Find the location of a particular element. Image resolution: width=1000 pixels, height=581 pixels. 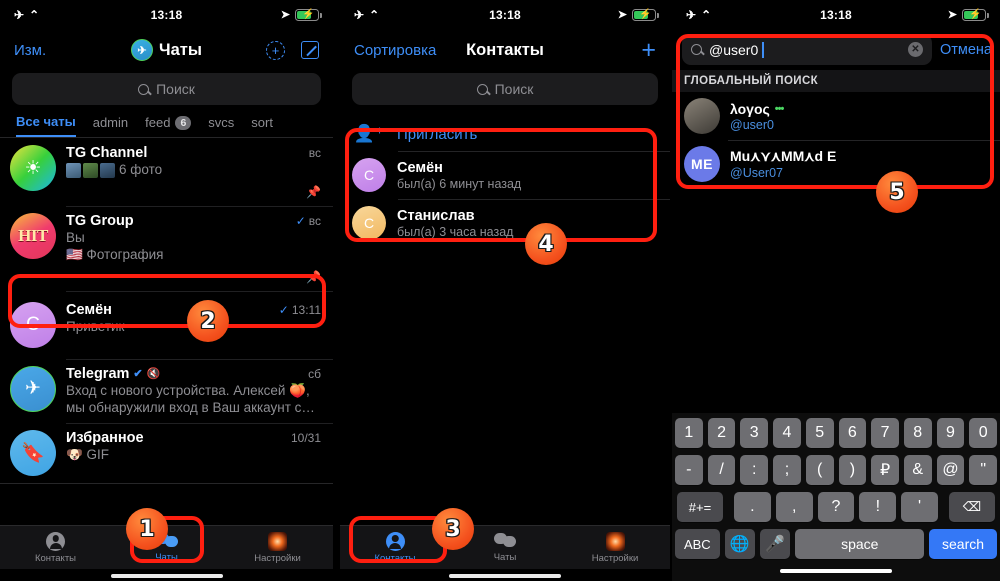

key-3: 3 is located at coordinates (754, 433).